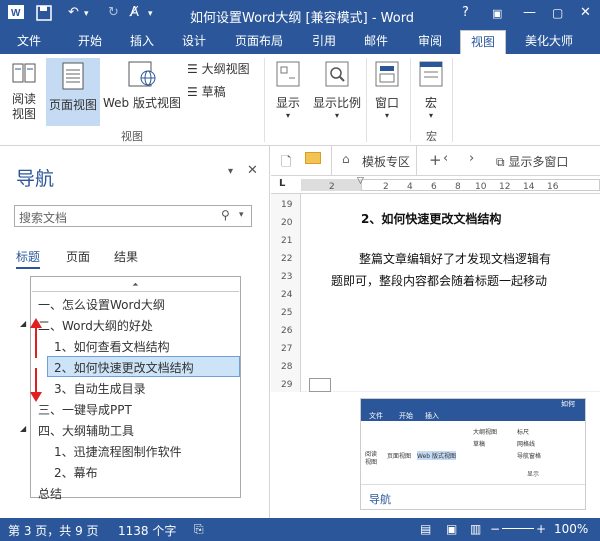 The width and height of the screenshot is (600, 541). Describe the element at coordinates (100, 388) in the screenshot. I see `outline-item: 3、自动生成目录` at that location.